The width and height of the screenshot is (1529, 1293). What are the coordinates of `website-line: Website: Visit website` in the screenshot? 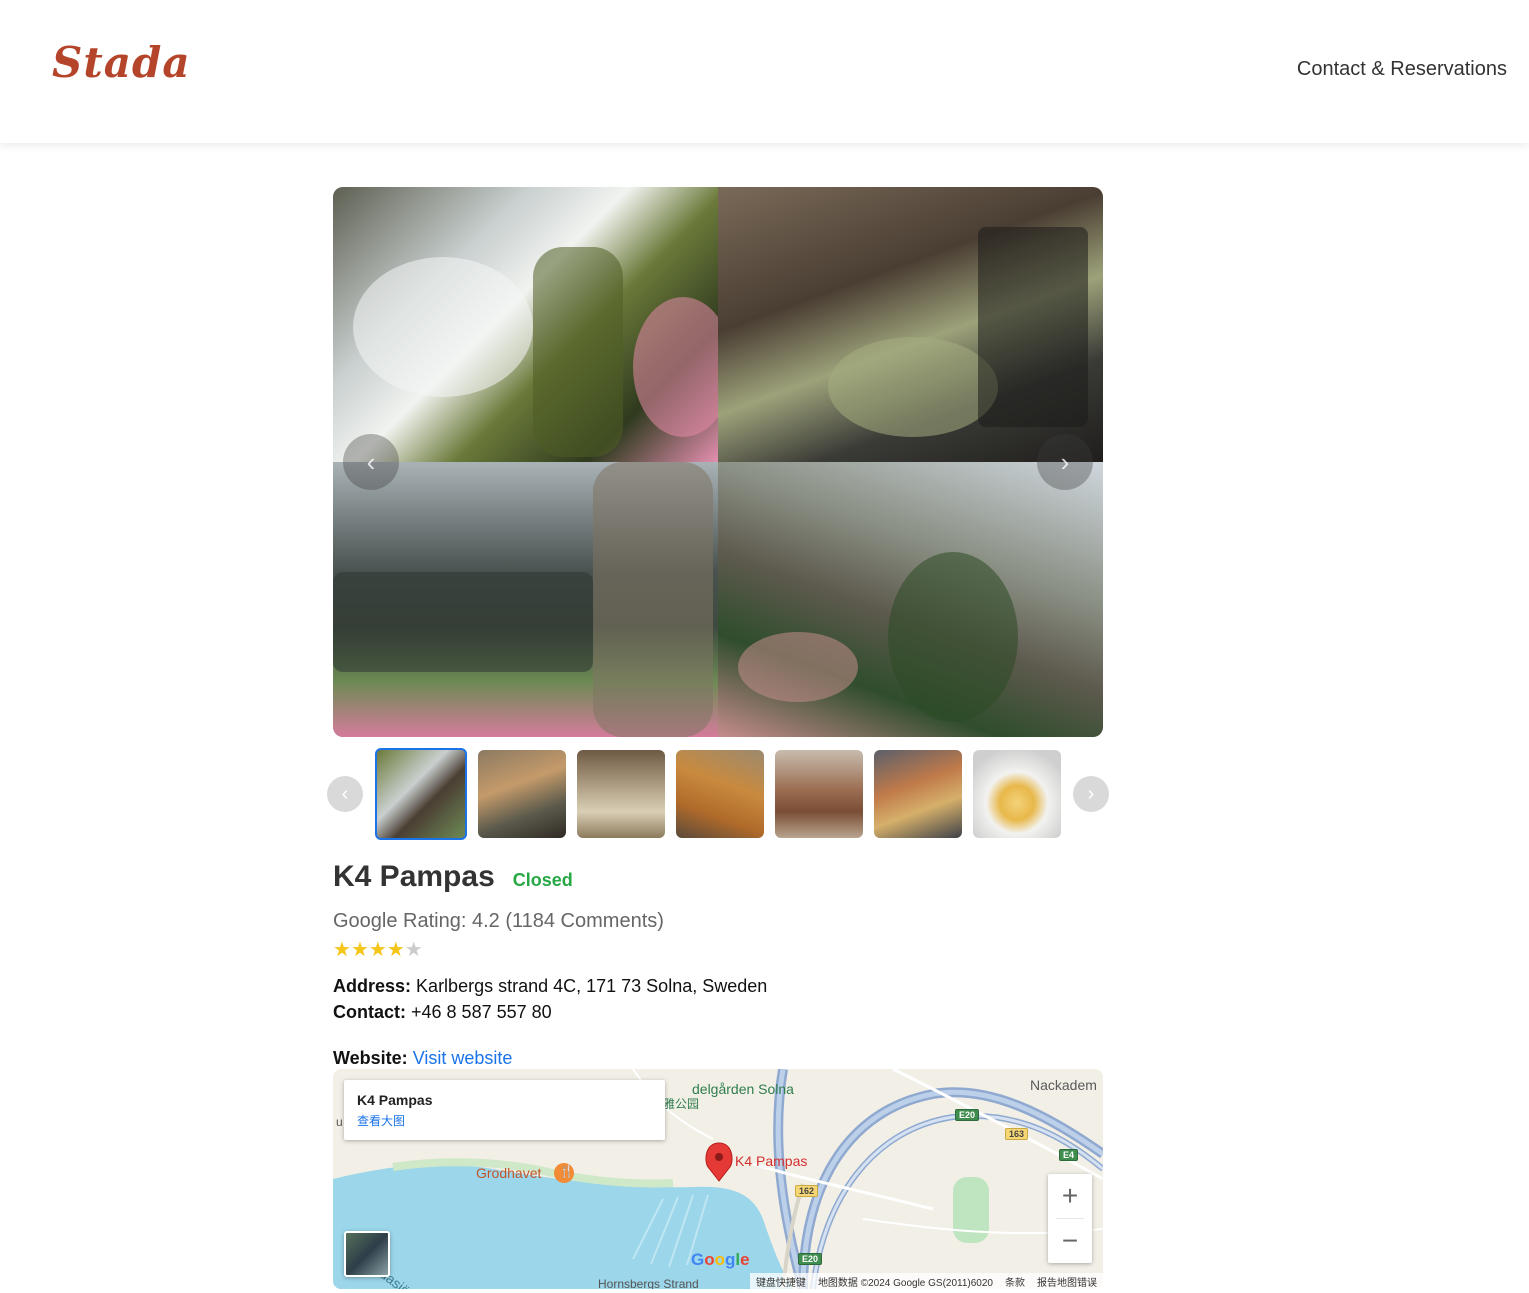 It's located at (422, 1058).